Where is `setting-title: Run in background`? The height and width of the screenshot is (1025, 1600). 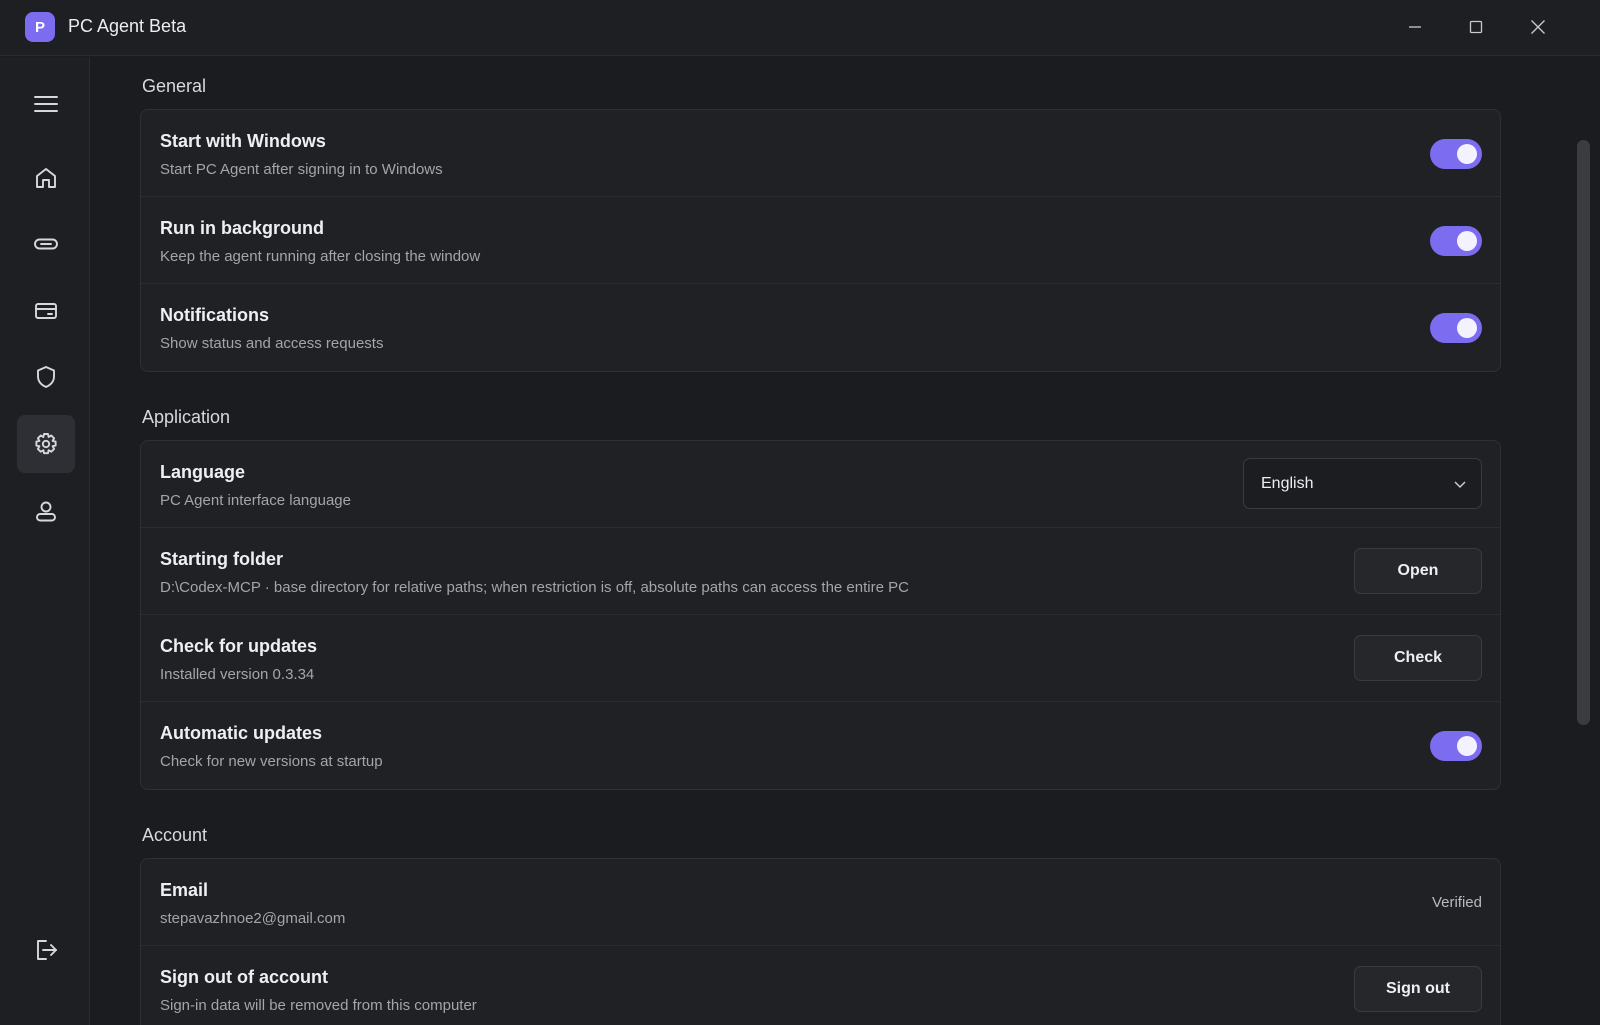
setting-title: Run in background is located at coordinates (242, 228).